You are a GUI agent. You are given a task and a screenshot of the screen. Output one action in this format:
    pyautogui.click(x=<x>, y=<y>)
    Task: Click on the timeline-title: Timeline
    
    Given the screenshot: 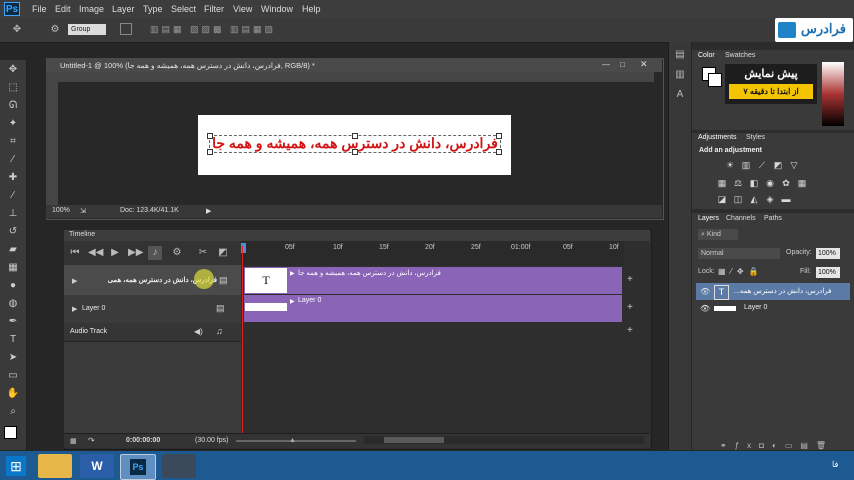 What is the action you would take?
    pyautogui.click(x=82, y=234)
    